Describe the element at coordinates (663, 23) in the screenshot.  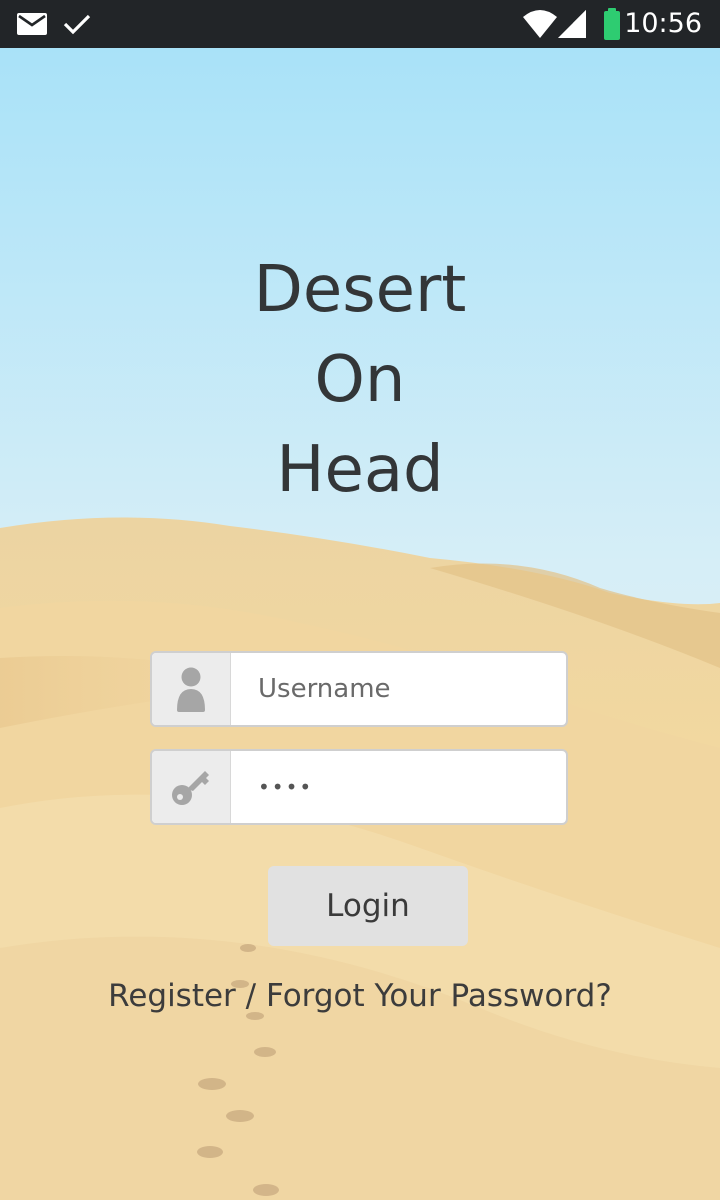
I see `clock: 10:56` at that location.